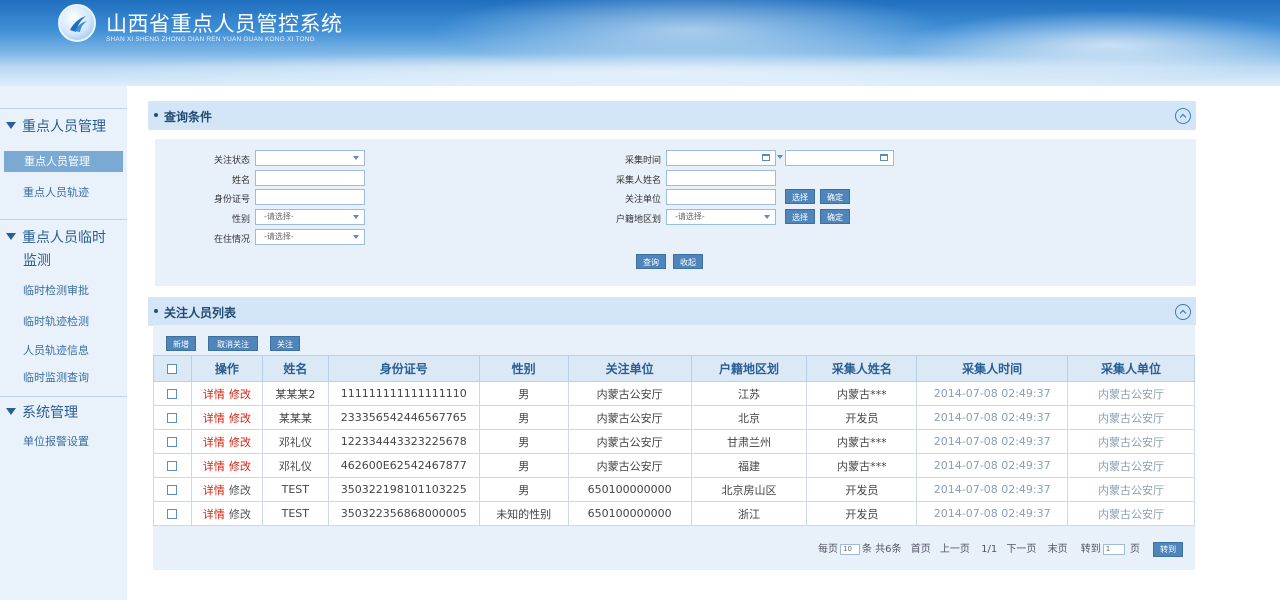 Image resolution: width=1280 pixels, height=600 pixels. I want to click on label-id: 身份证号, so click(231, 200).